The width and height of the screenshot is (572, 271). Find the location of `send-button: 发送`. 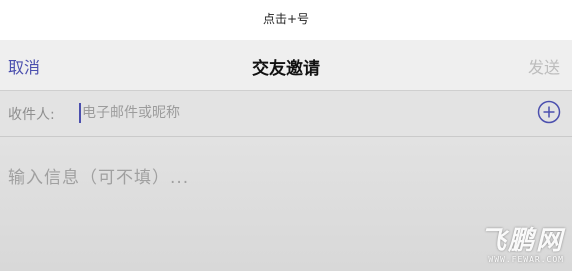

send-button: 发送 is located at coordinates (544, 66).